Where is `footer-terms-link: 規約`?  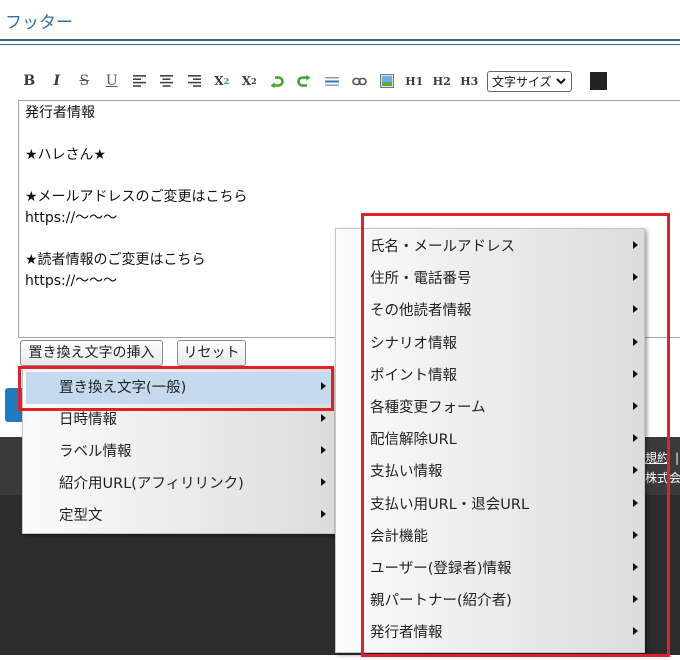
footer-terms-link: 規約 is located at coordinates (657, 458).